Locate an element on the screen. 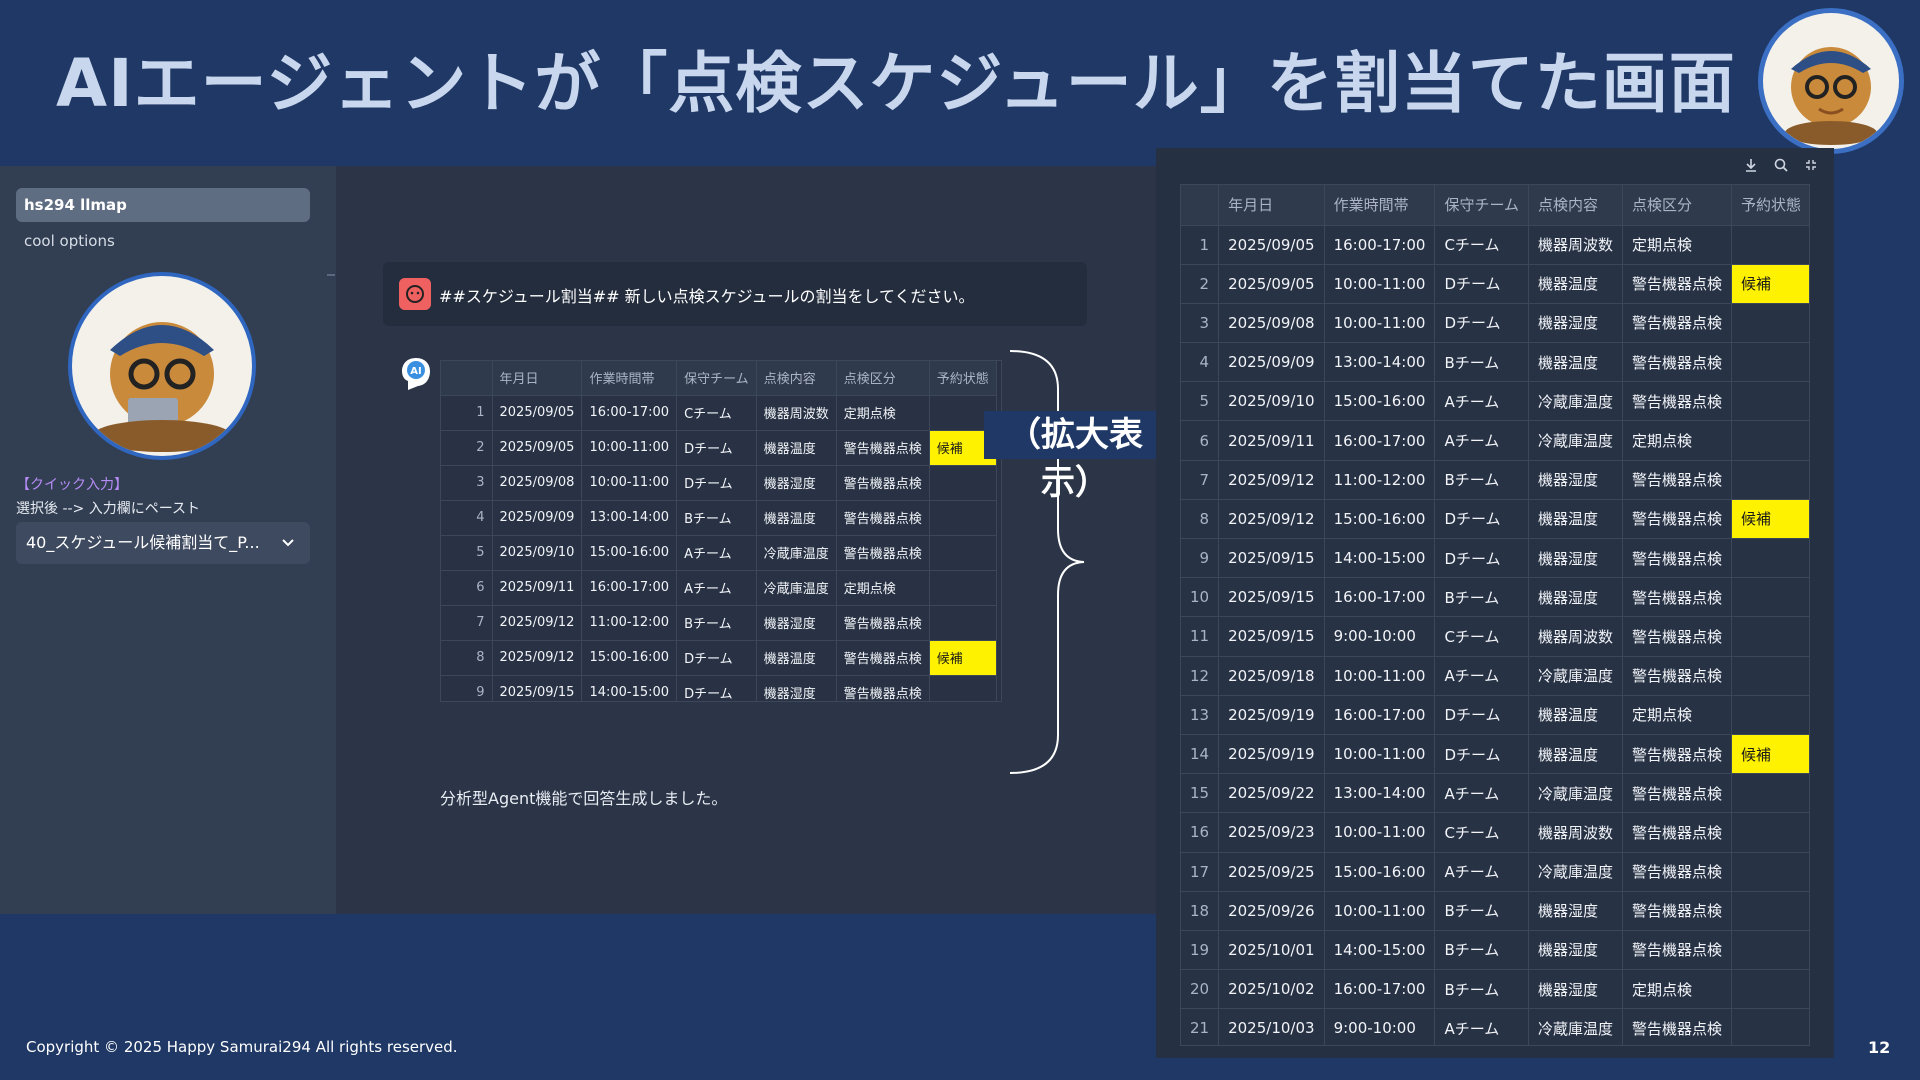  table-row: 14 2025/09/19 10:00-11:00 Dチーム 機器温度 警告機器点検 候補 is located at coordinates (1495, 754).